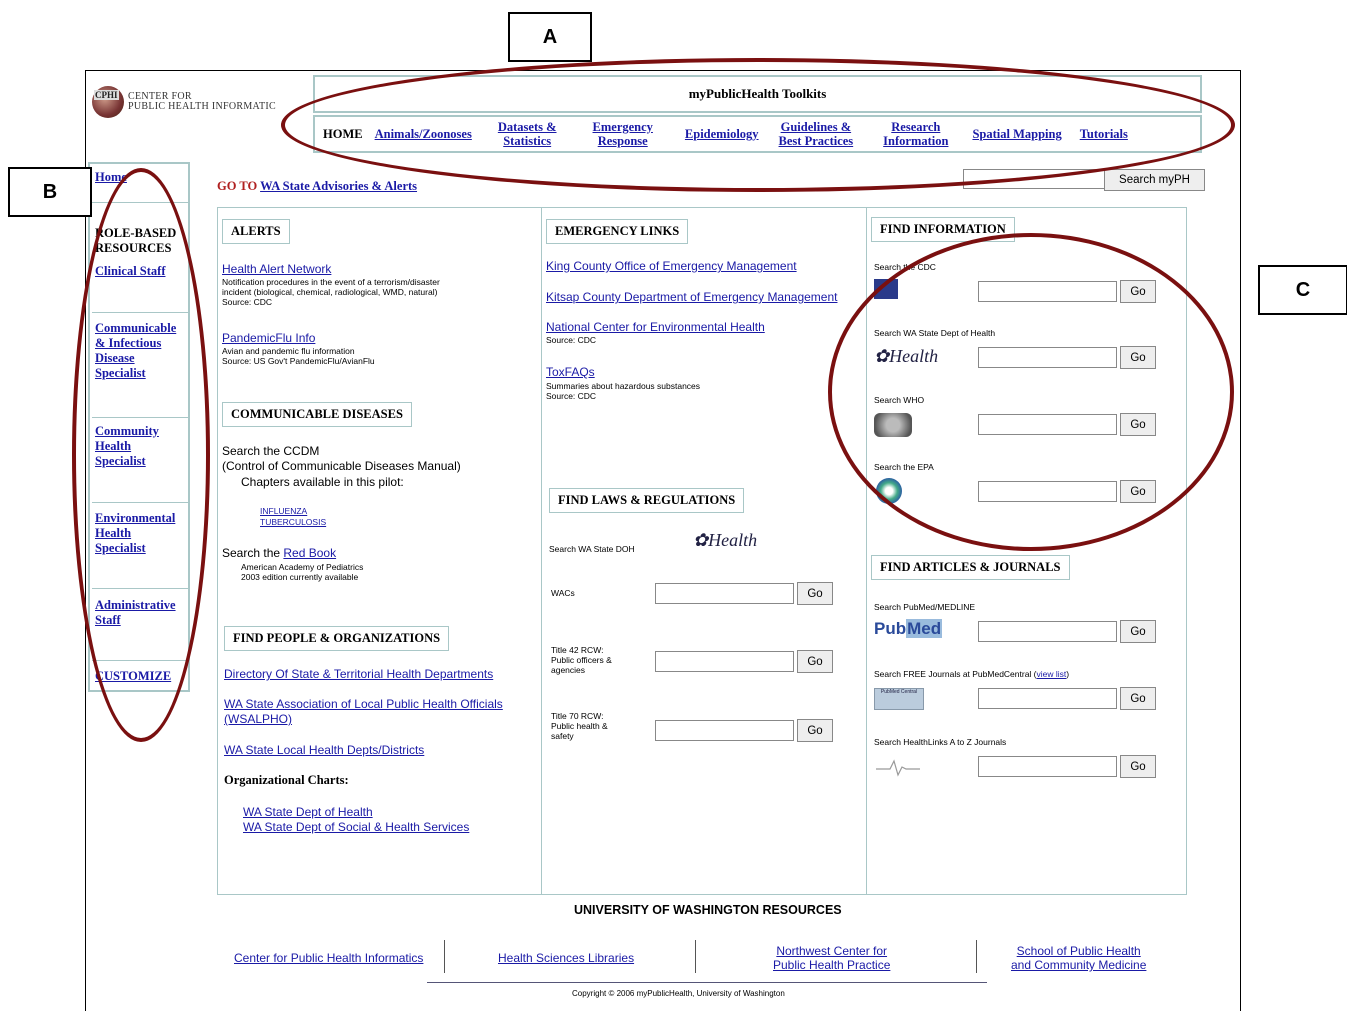  Describe the element at coordinates (1068, 674) in the screenshot. I see `pmc-suffix: )` at that location.